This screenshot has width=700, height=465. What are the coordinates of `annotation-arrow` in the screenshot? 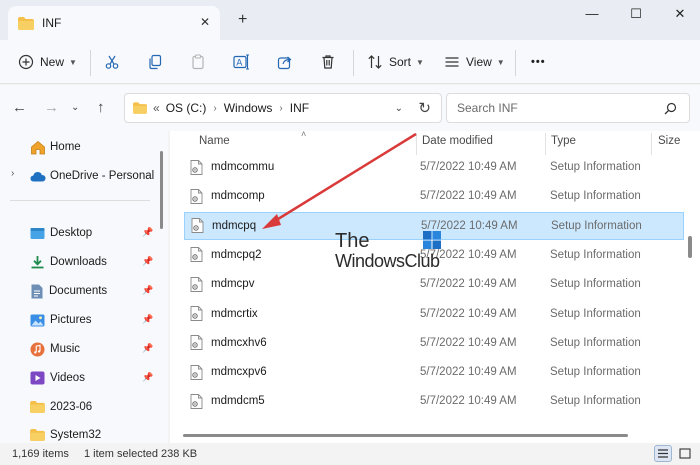 It's located at (339, 180).